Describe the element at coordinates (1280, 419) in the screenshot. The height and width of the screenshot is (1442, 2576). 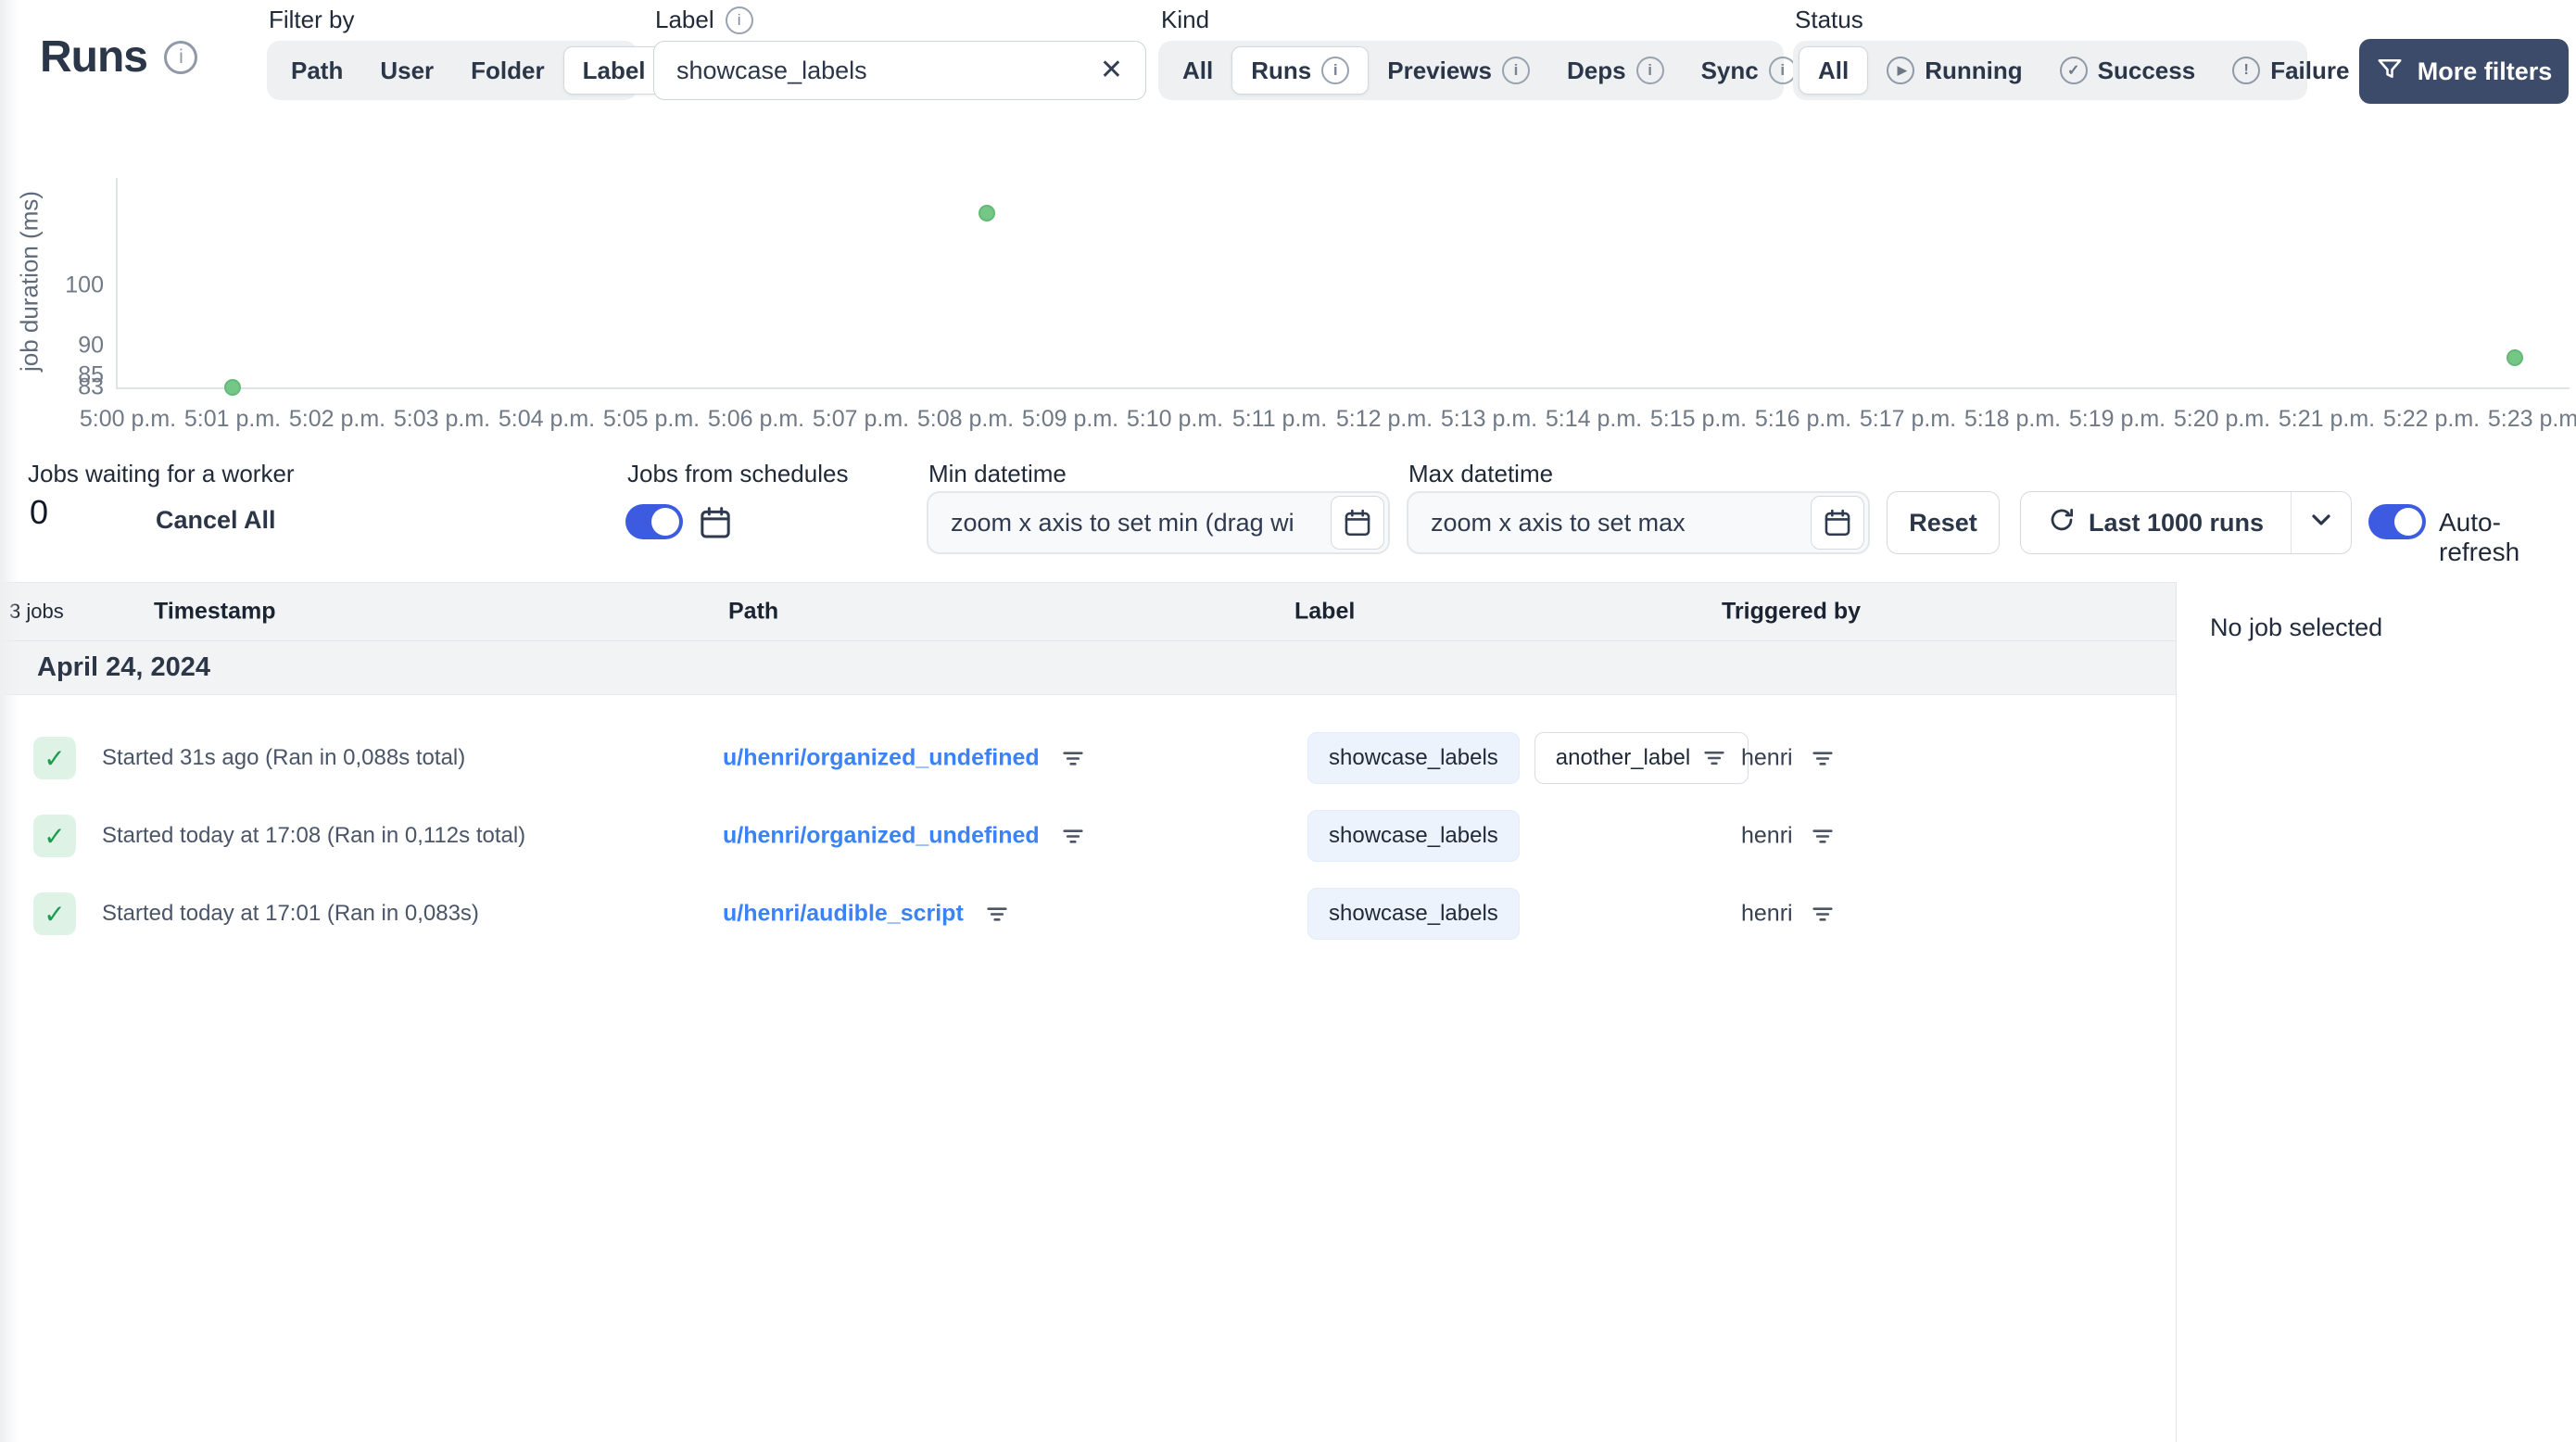
I see `x-axis-tick: 5:11 p.m.` at that location.